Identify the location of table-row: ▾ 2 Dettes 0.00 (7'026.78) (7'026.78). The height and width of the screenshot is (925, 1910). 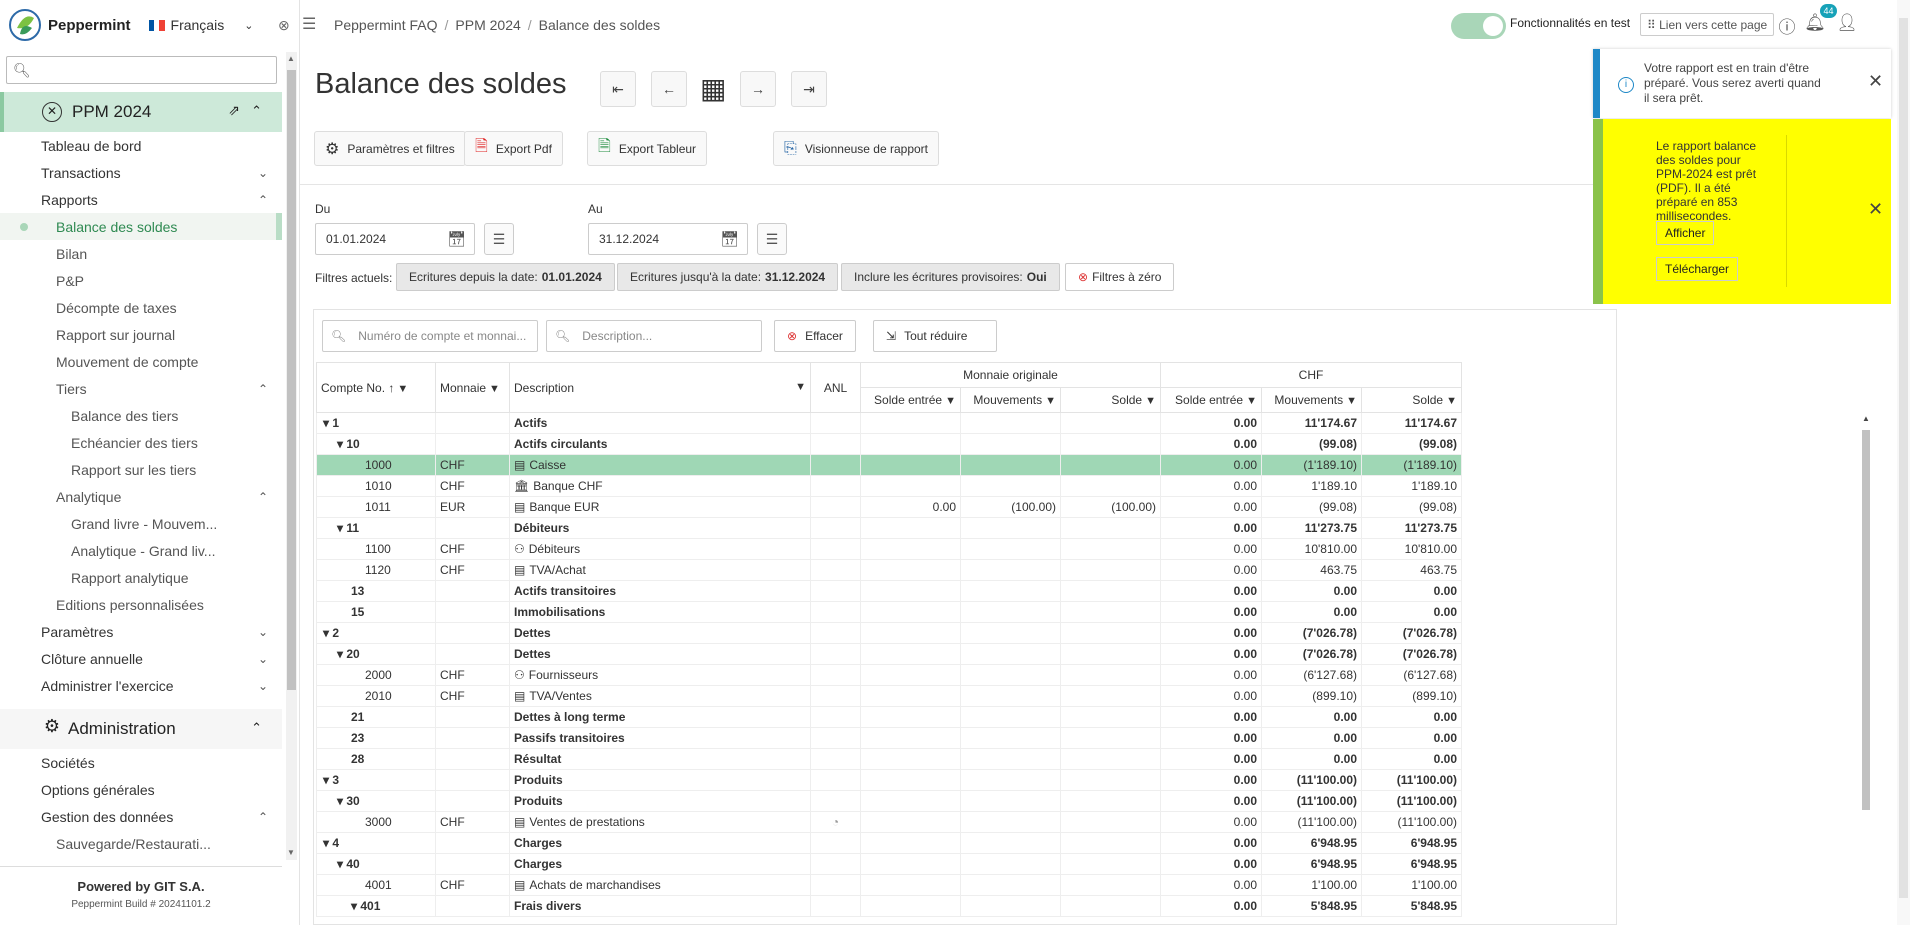
(889, 633).